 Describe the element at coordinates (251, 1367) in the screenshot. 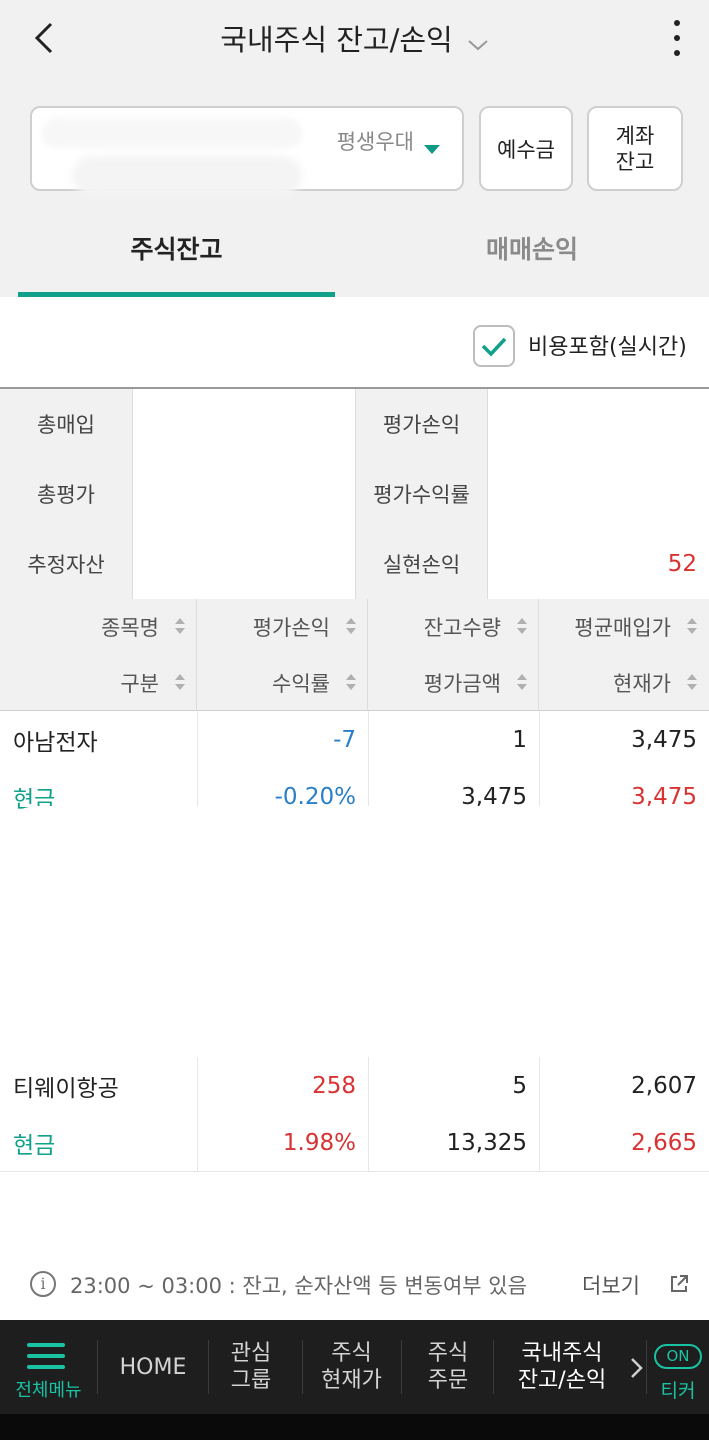

I see `nav-watch-group: 관심 그룹` at that location.